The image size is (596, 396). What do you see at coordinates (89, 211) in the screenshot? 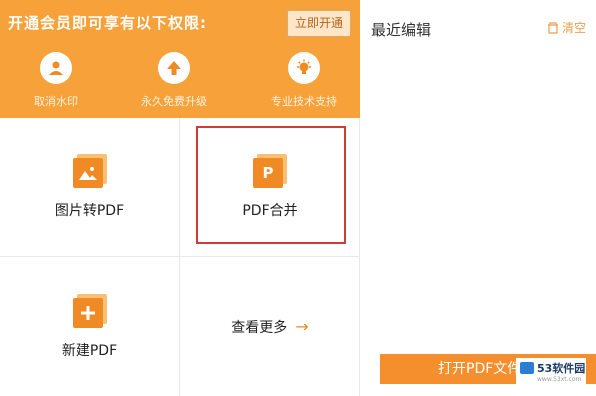
I see `image-to-pdf-label: 图片转PDF` at bounding box center [89, 211].